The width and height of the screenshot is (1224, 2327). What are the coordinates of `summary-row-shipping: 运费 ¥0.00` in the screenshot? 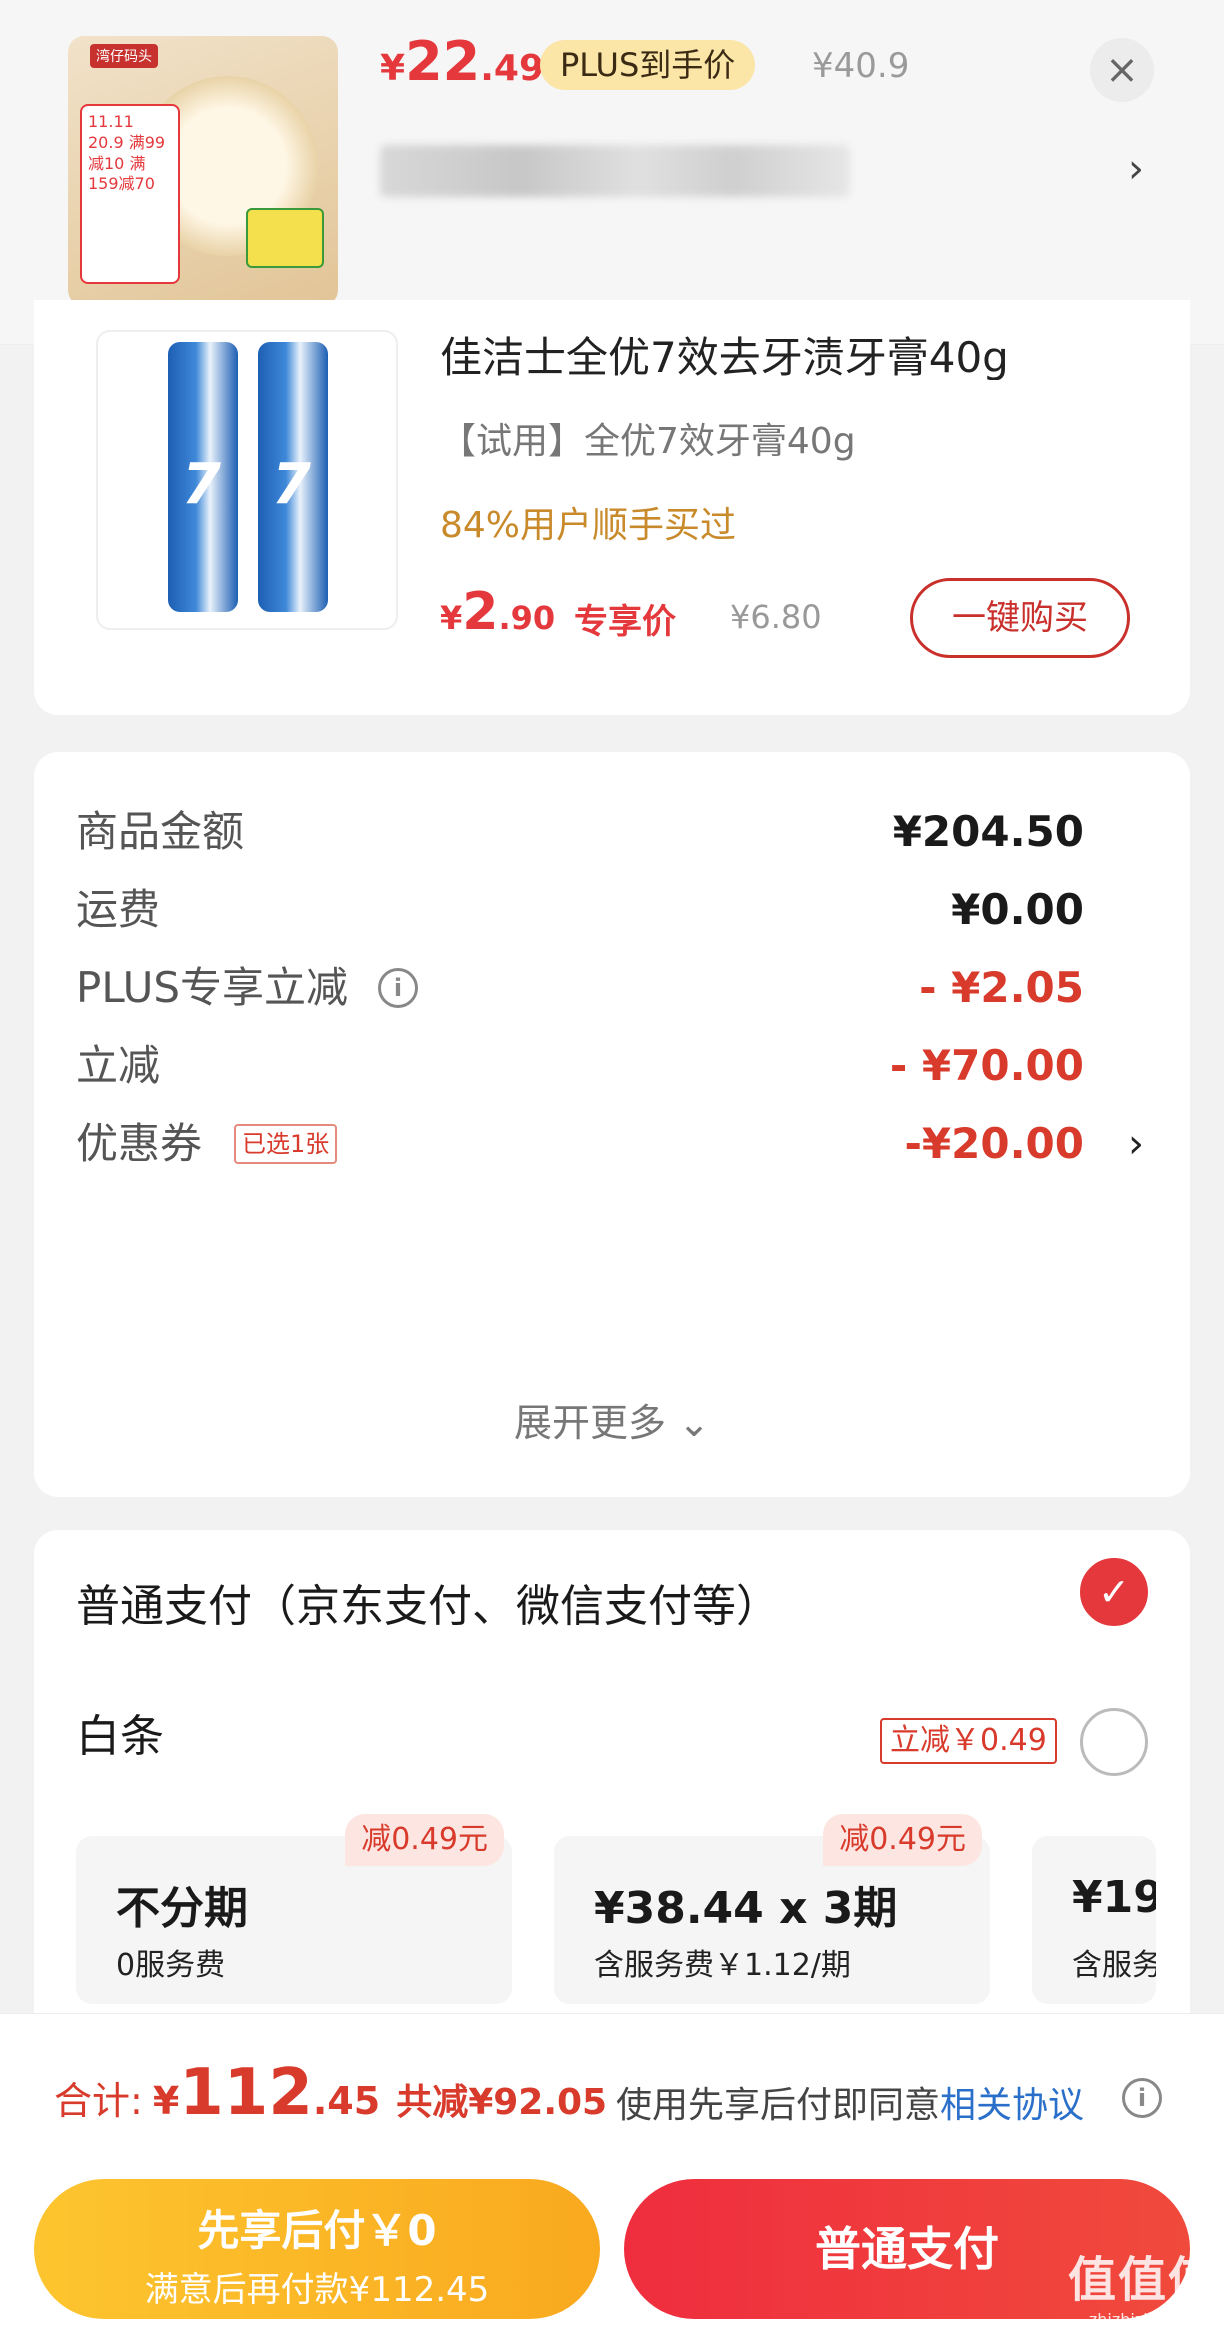 It's located at (610, 910).